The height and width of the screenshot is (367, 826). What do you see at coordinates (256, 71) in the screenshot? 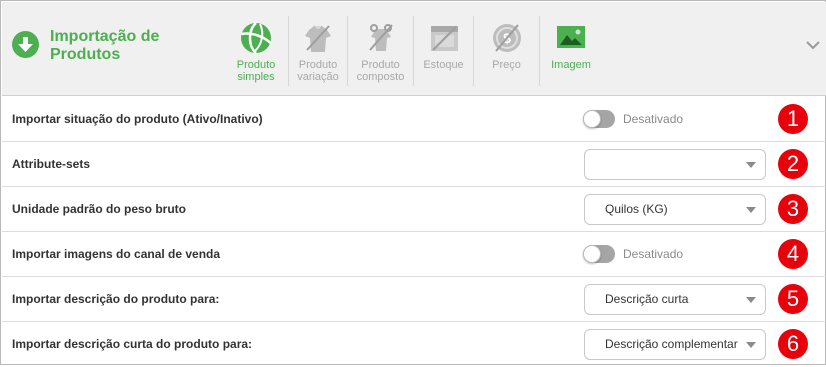
I see `tab-label: Produto simples` at bounding box center [256, 71].